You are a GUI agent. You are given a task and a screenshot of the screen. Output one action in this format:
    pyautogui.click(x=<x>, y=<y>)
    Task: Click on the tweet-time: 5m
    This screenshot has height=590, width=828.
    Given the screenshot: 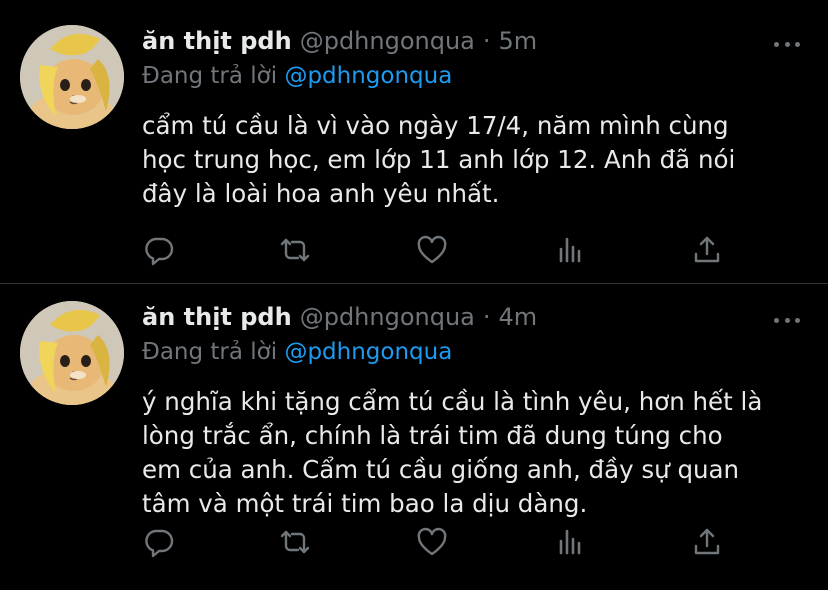 What is the action you would take?
    pyautogui.click(x=518, y=41)
    